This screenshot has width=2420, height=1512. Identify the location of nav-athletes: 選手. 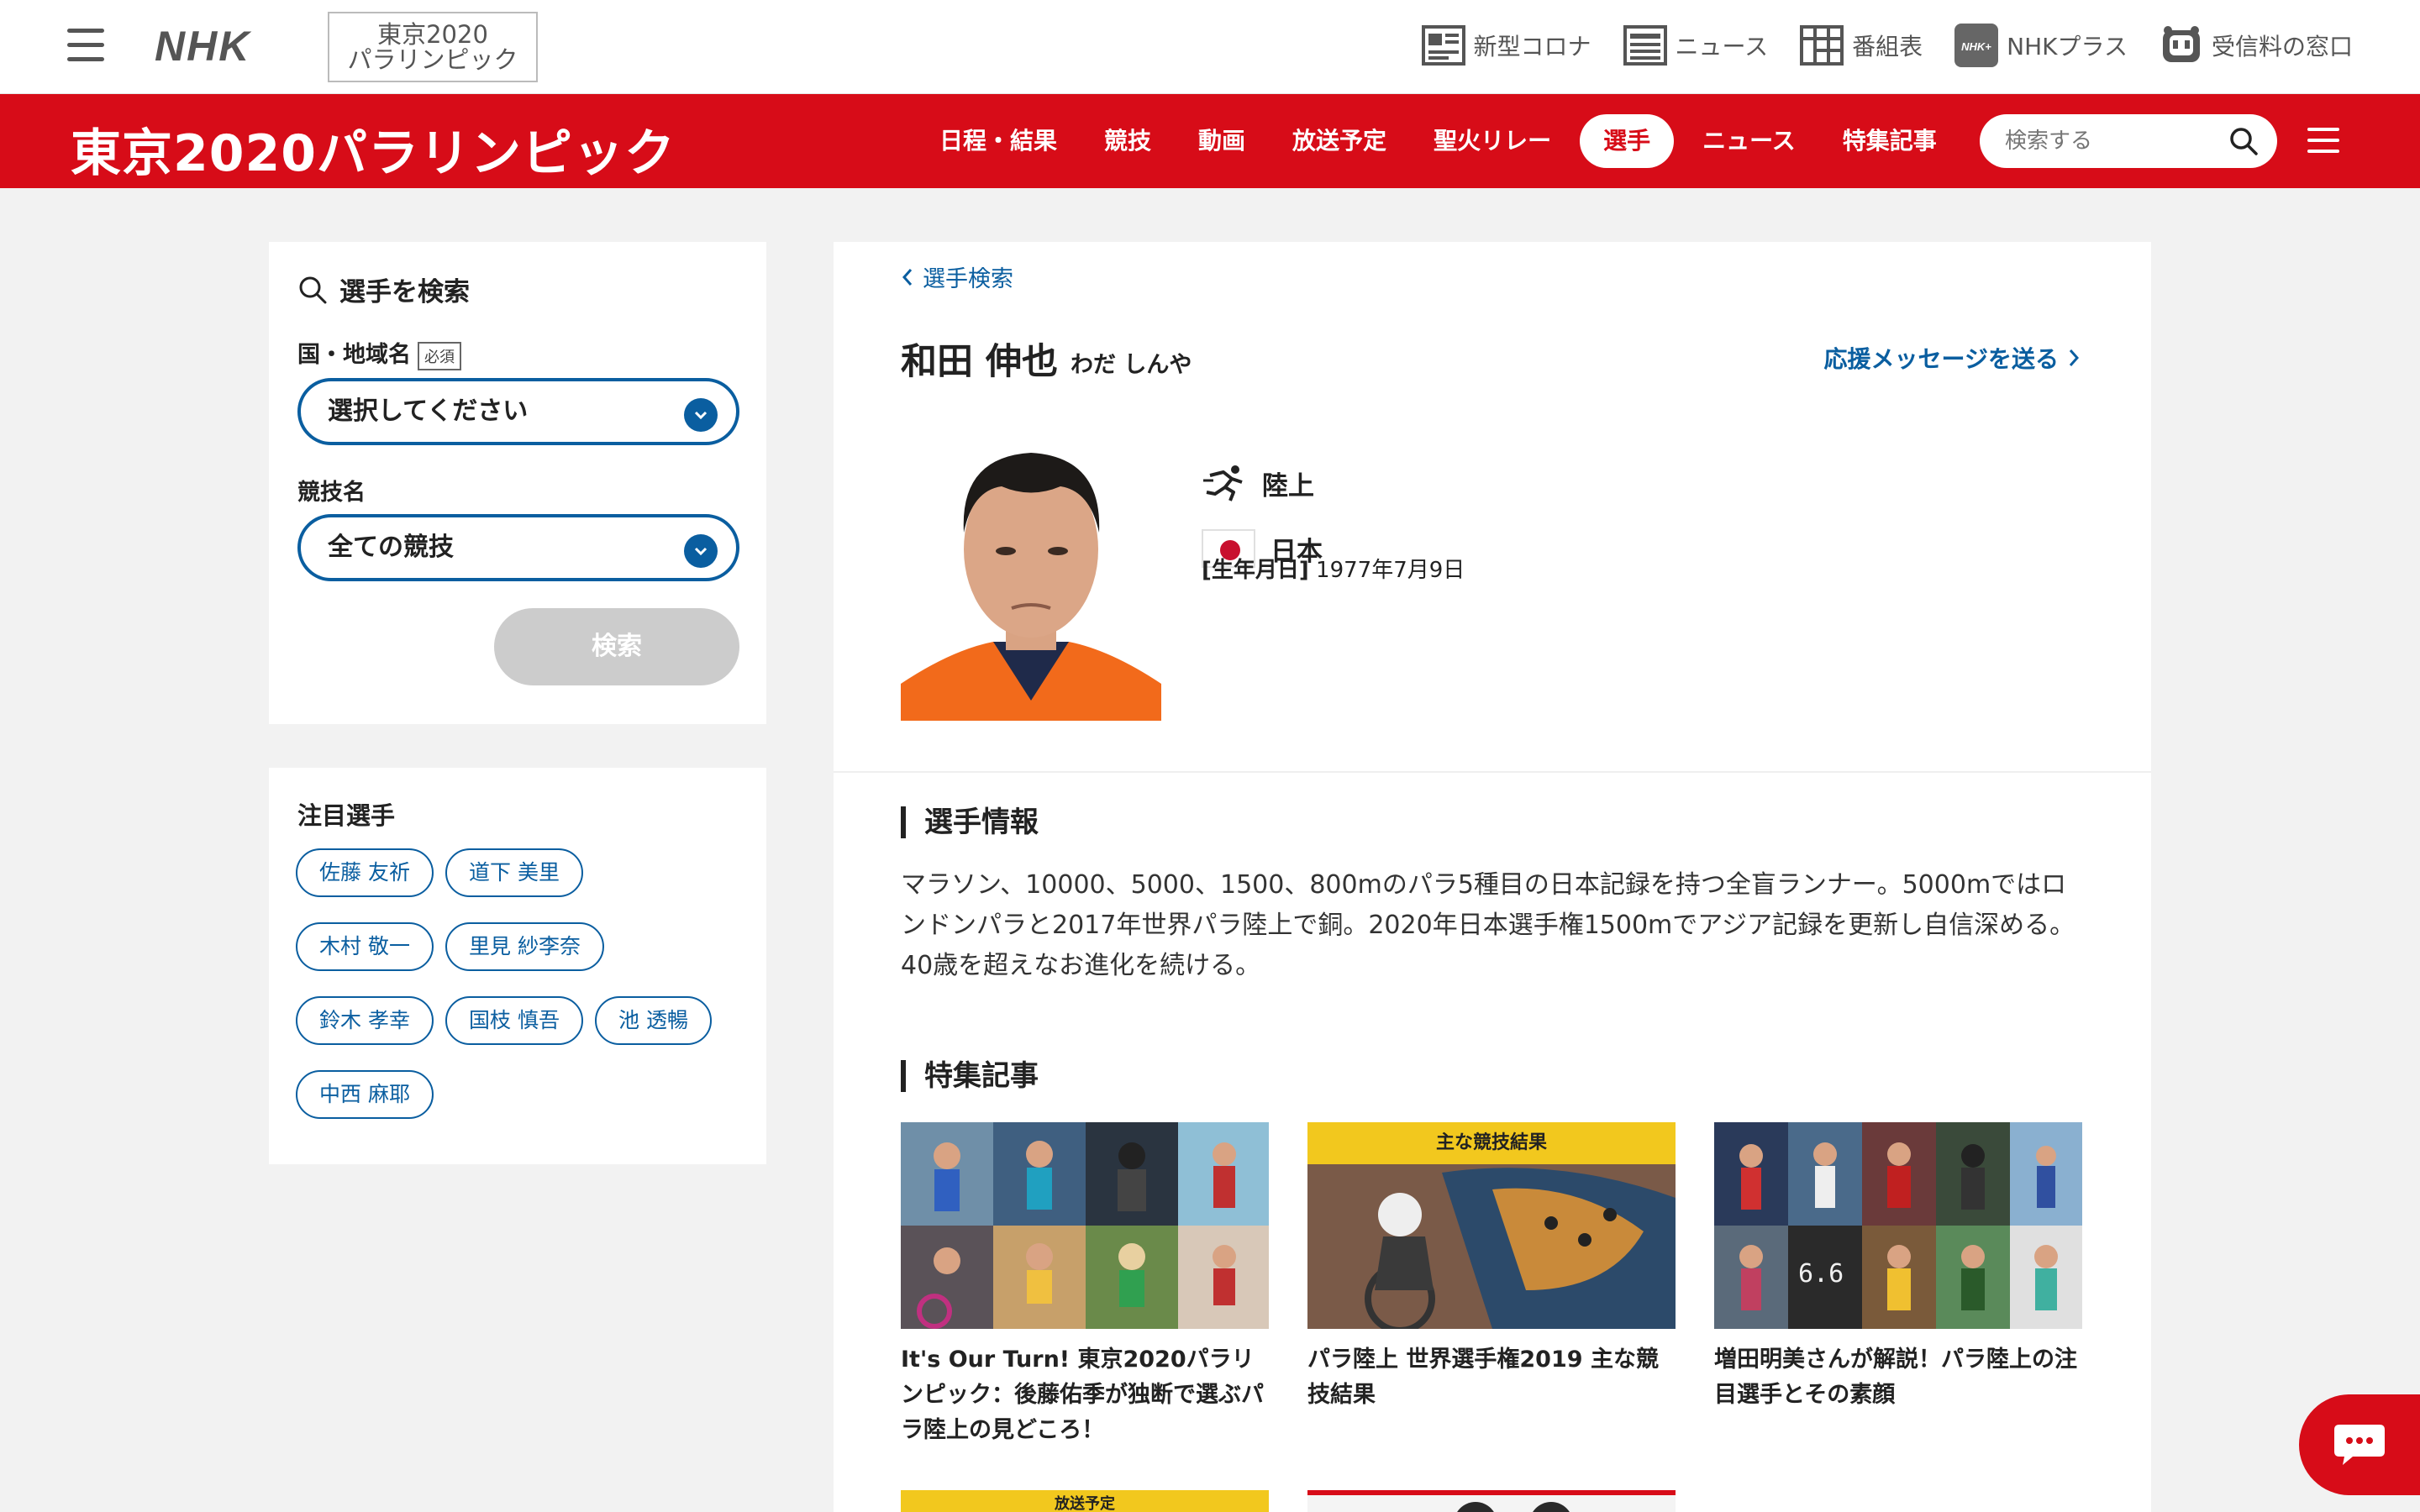
(1627, 141).